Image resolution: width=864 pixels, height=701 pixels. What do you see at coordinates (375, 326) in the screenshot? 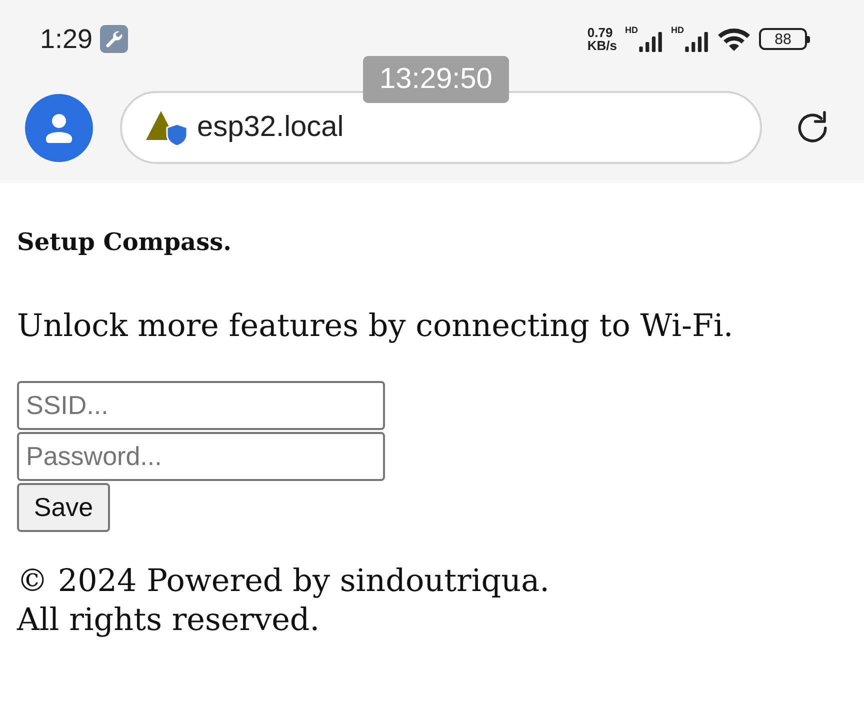
I see `intro-text: Unlock more features by connecting to Wi-Fi.` at bounding box center [375, 326].